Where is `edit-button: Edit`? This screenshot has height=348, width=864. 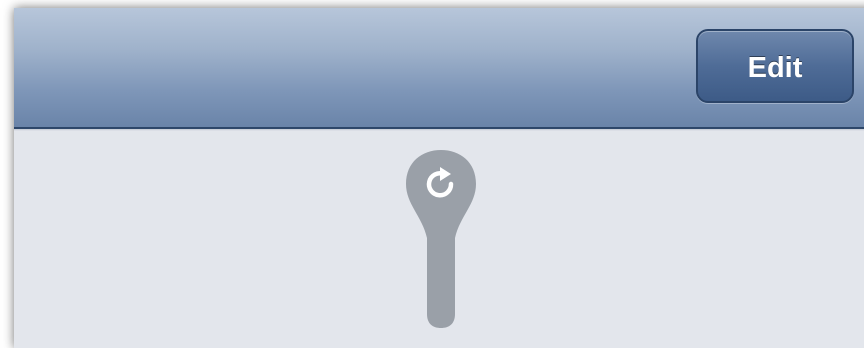
edit-button: Edit is located at coordinates (775, 66).